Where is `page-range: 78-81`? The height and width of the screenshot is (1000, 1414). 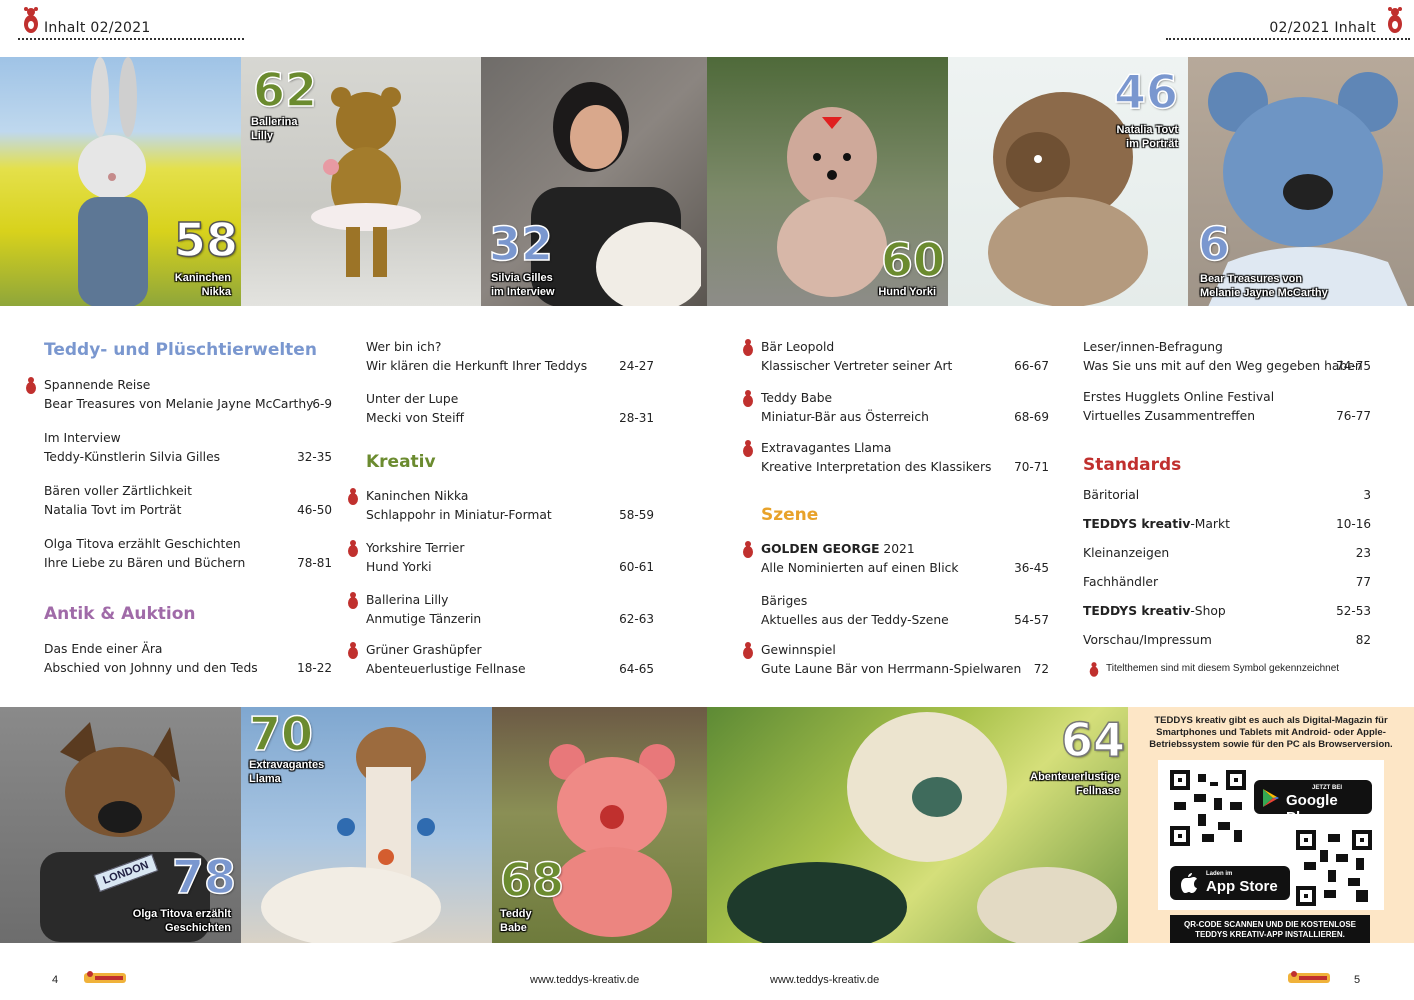
page-range: 78-81 is located at coordinates (314, 563).